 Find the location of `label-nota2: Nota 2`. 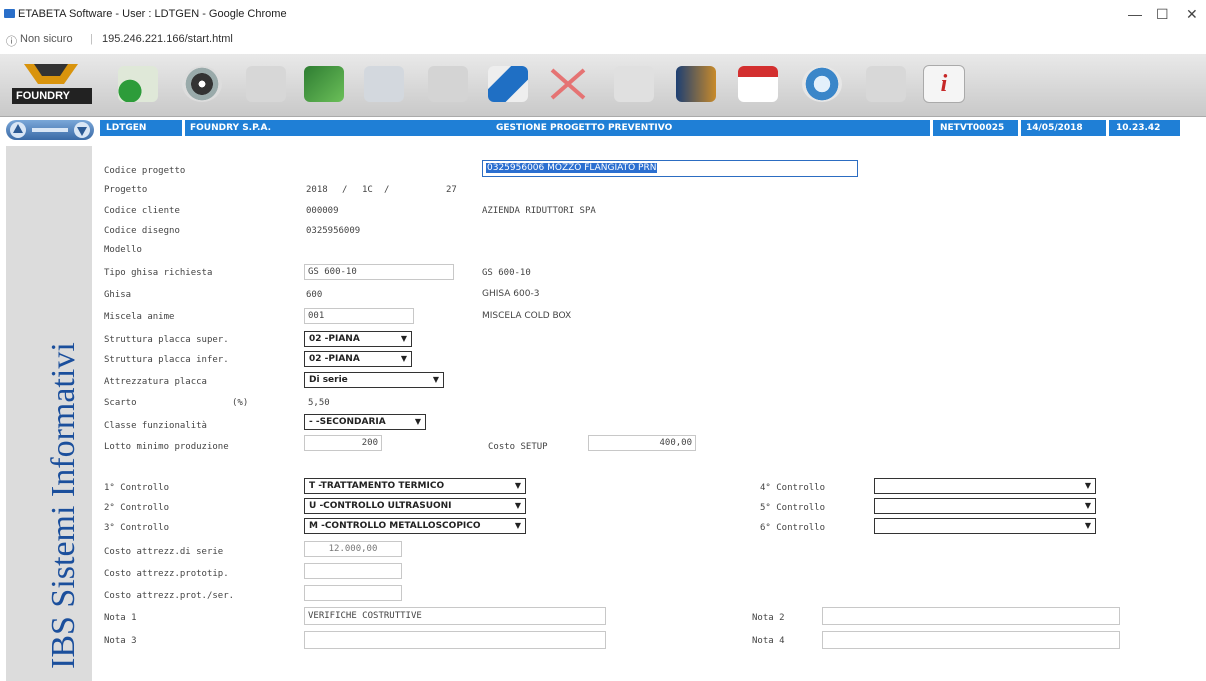

label-nota2: Nota 2 is located at coordinates (768, 618).